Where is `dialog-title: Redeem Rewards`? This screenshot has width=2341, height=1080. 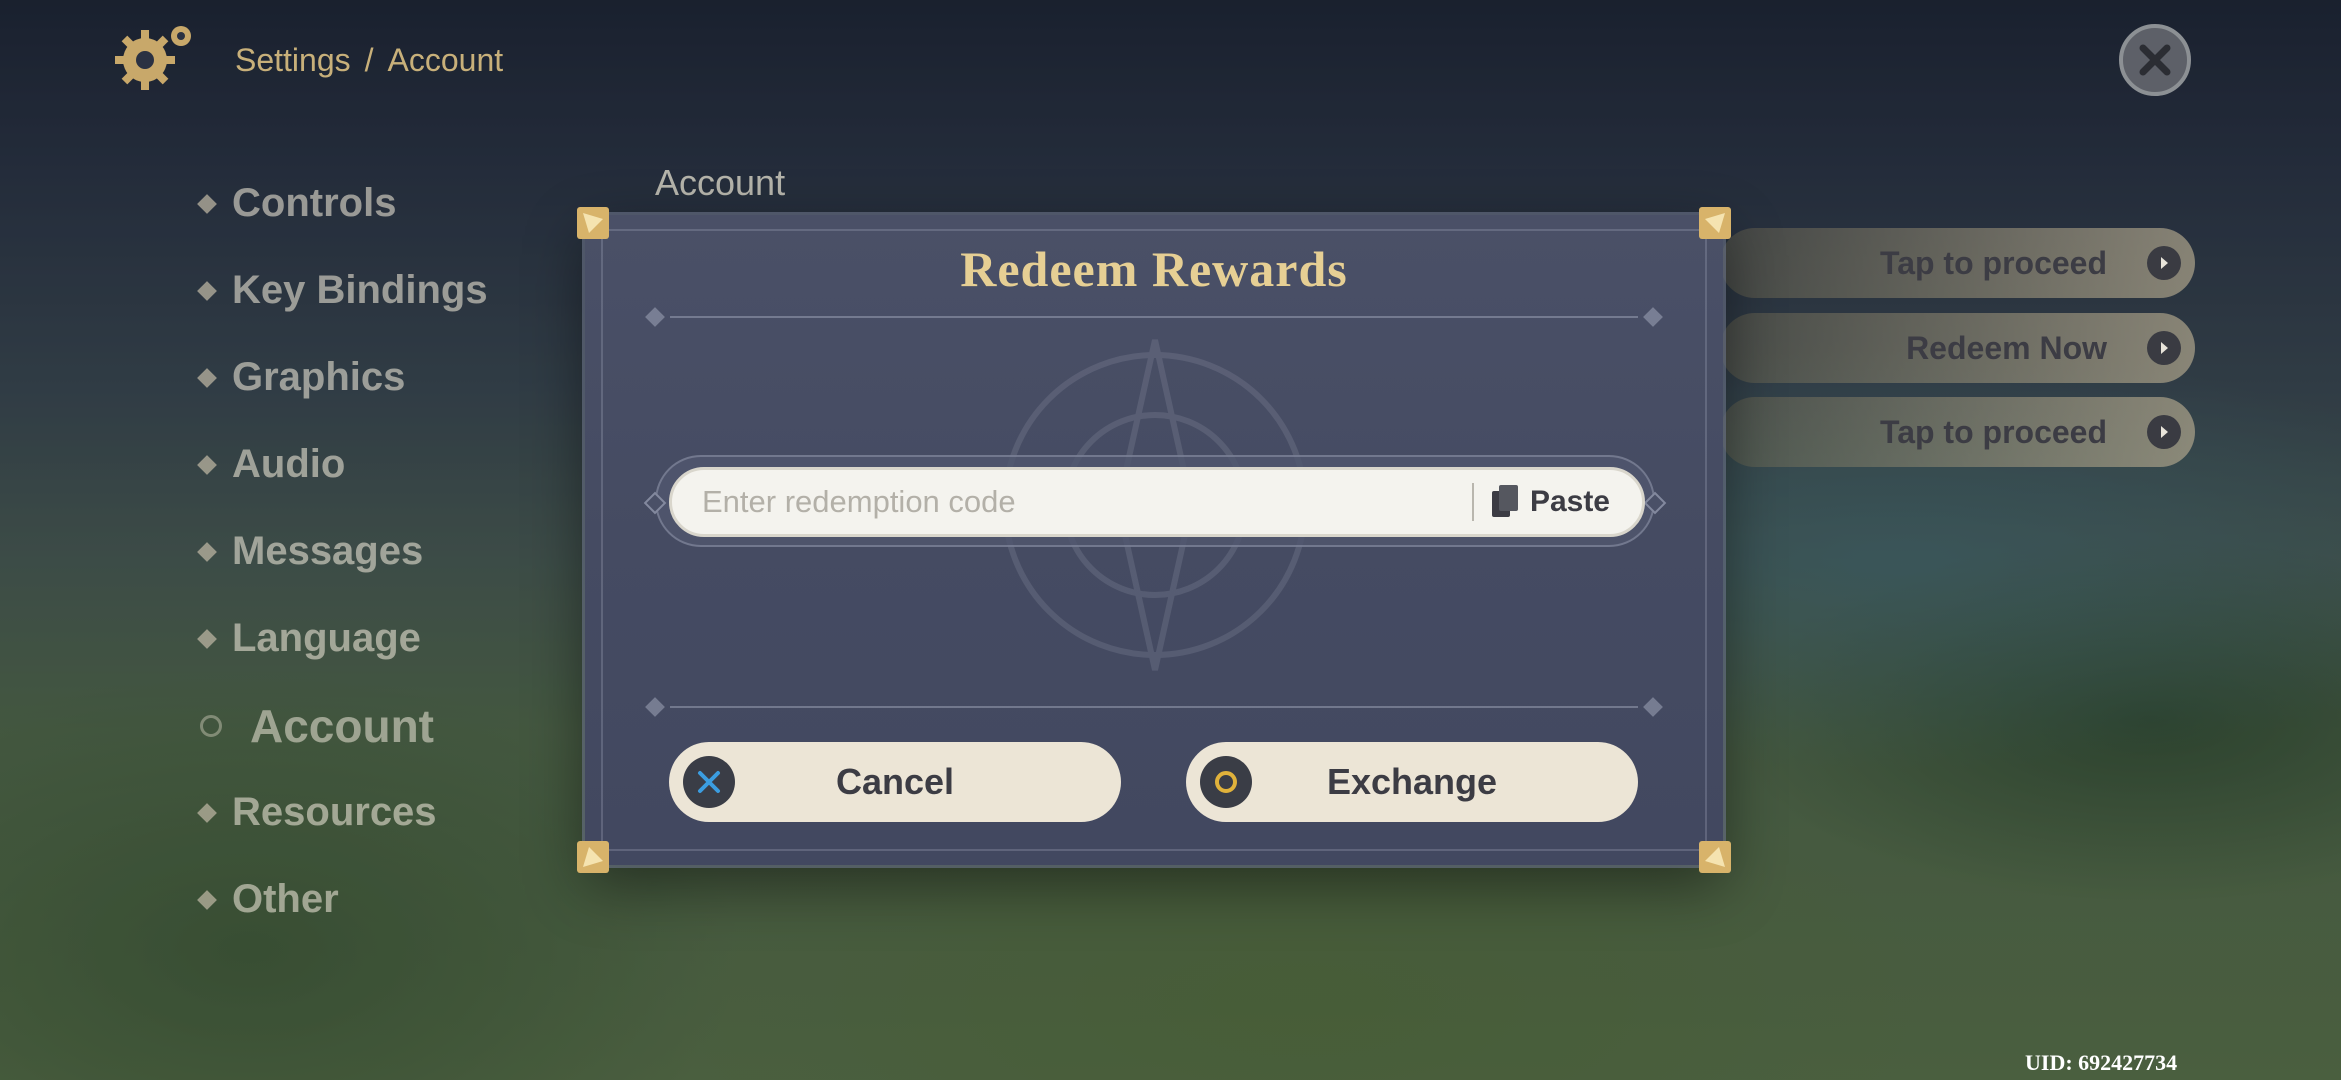 dialog-title: Redeem Rewards is located at coordinates (1154, 269).